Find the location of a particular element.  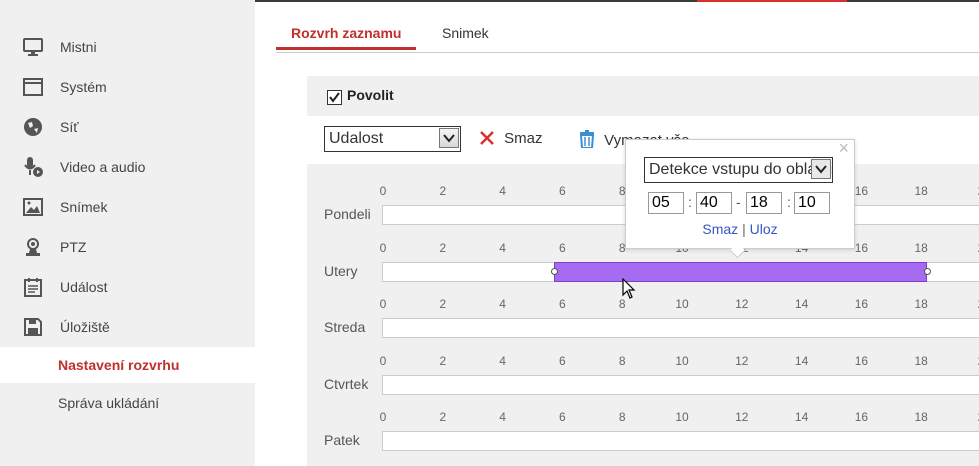

sidebar-item-label: Síť is located at coordinates (69, 127).